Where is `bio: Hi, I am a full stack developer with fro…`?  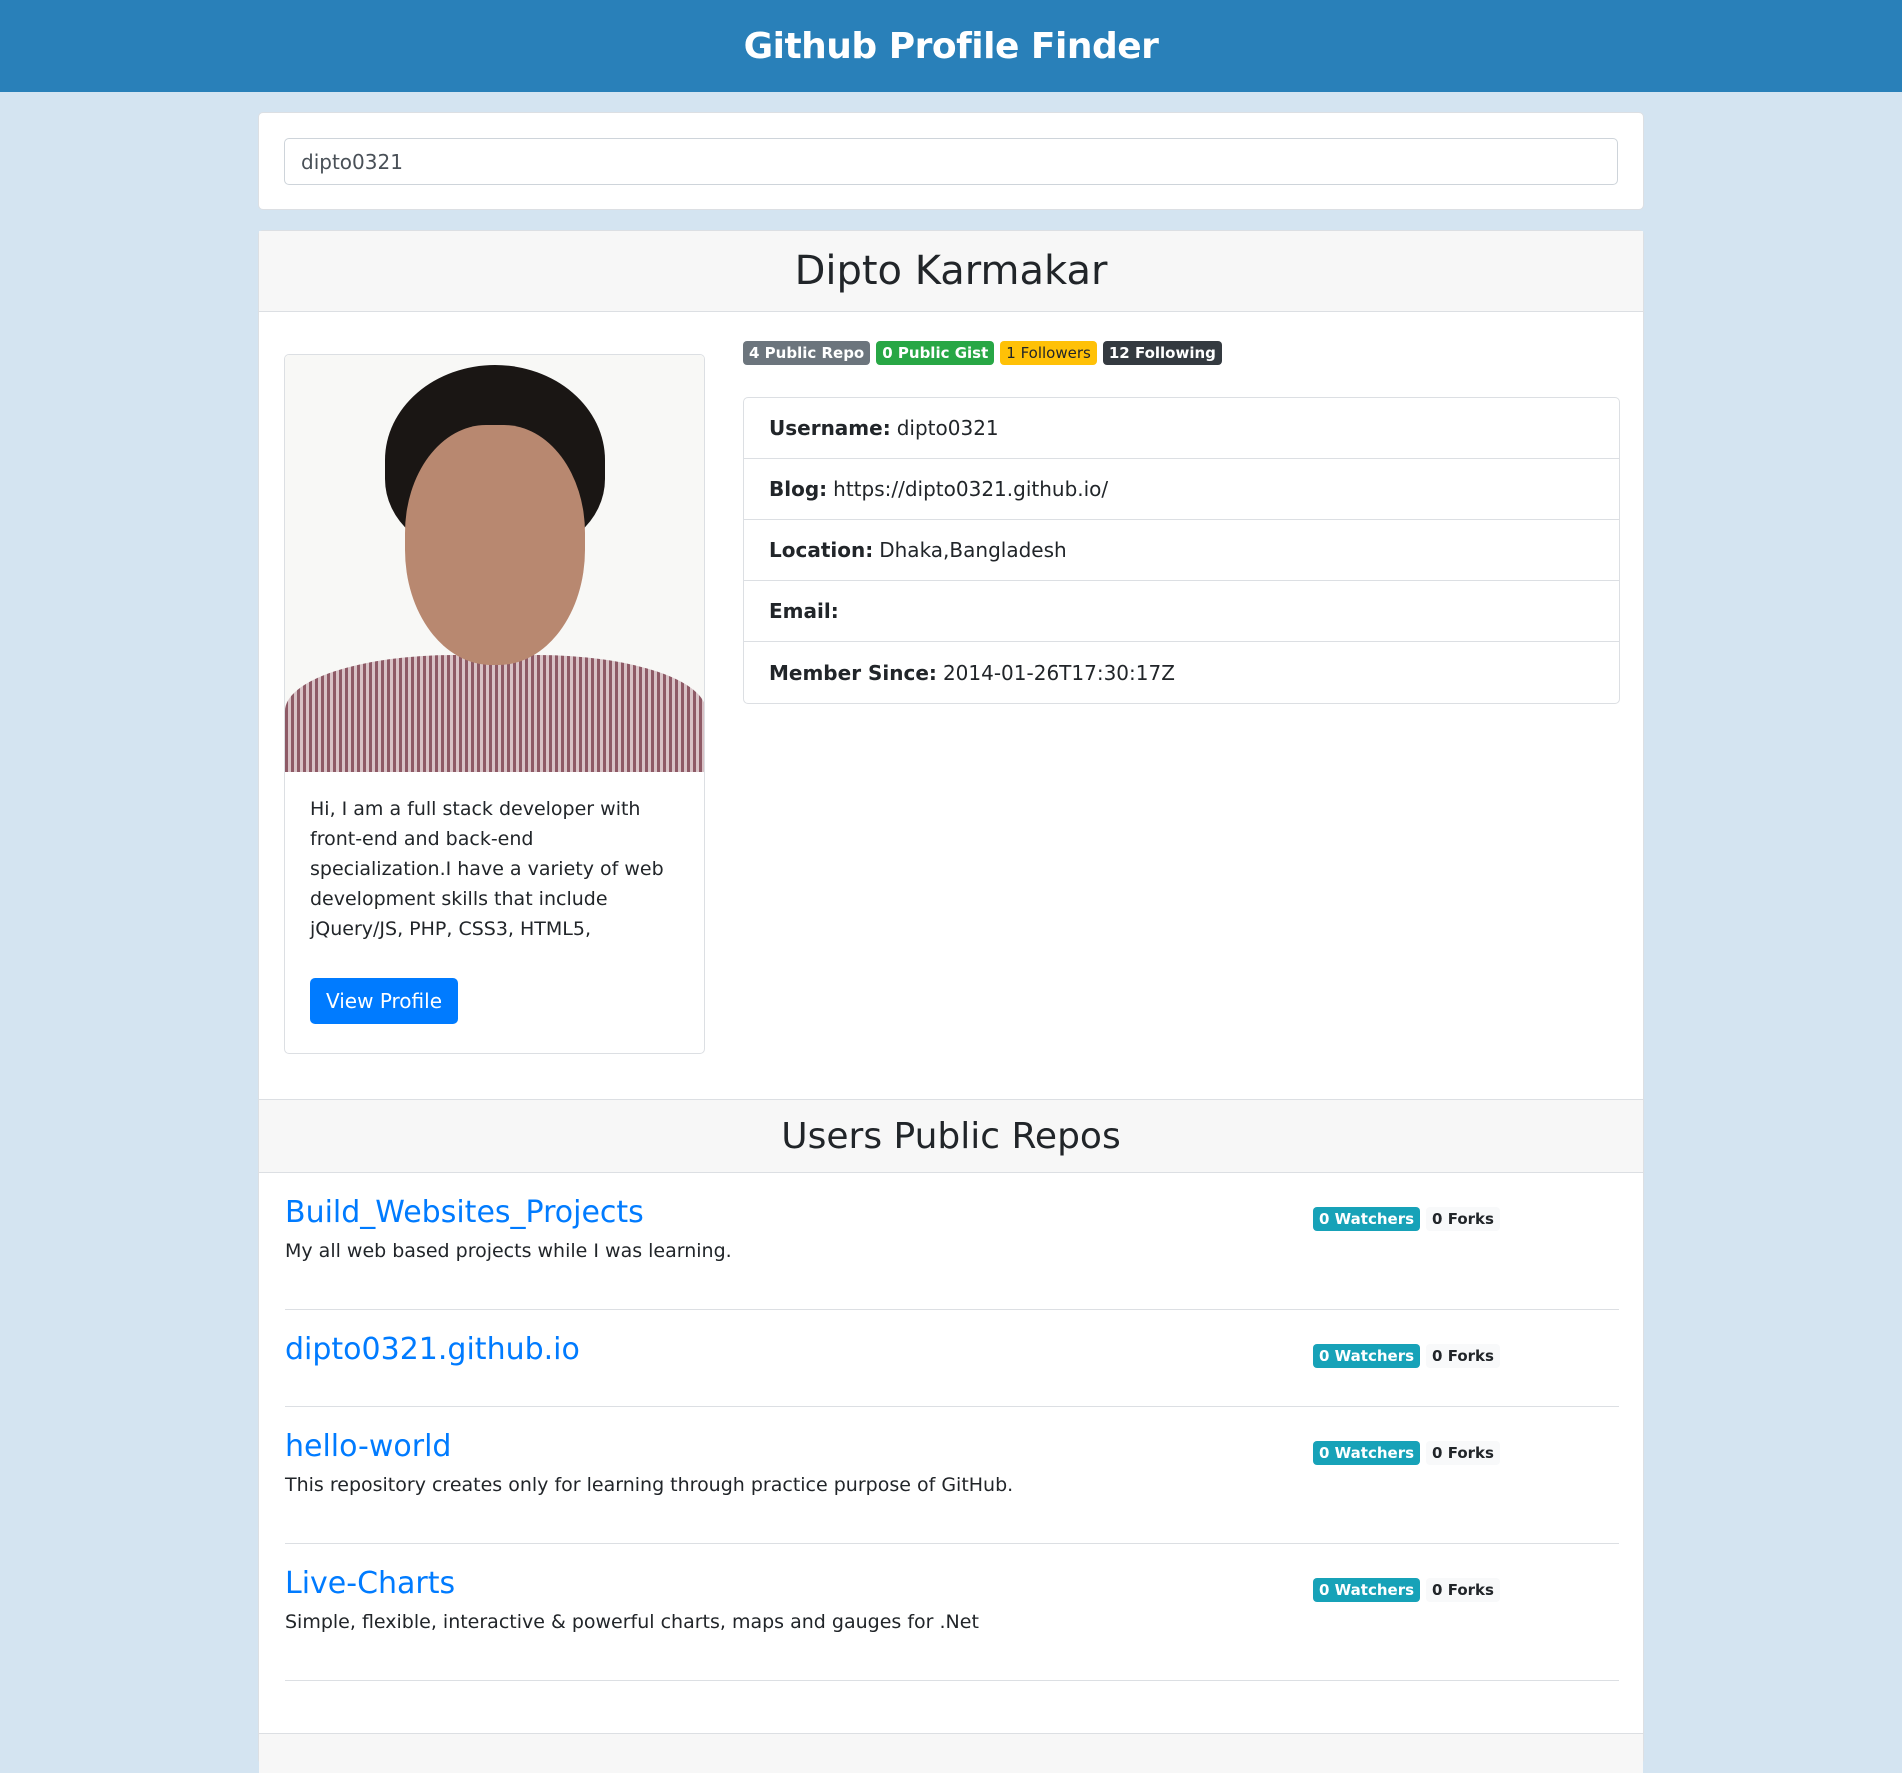
bio: Hi, I am a full stack developer with fro… is located at coordinates (487, 869).